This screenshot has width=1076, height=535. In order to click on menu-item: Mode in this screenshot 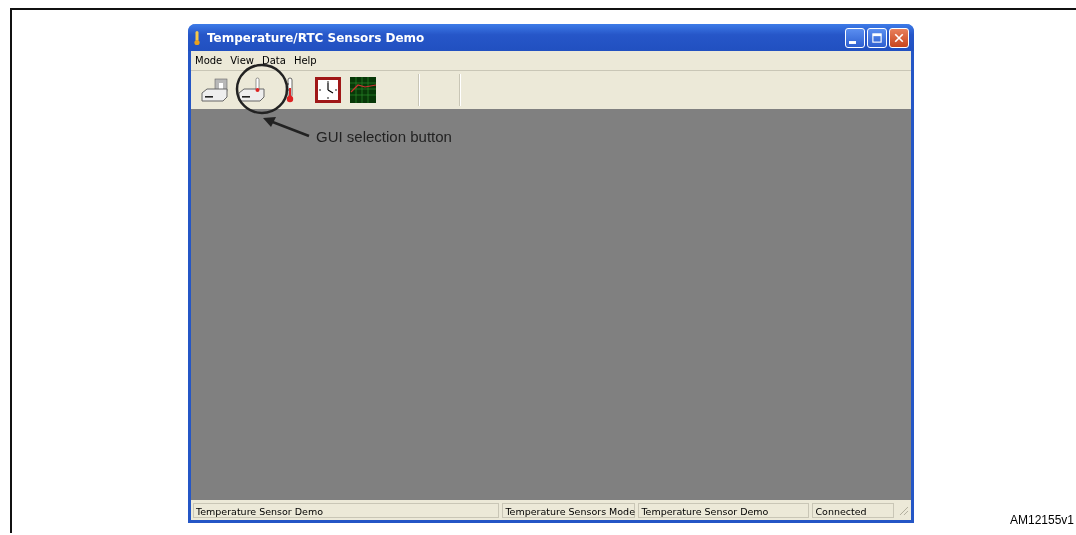, I will do `click(209, 60)`.